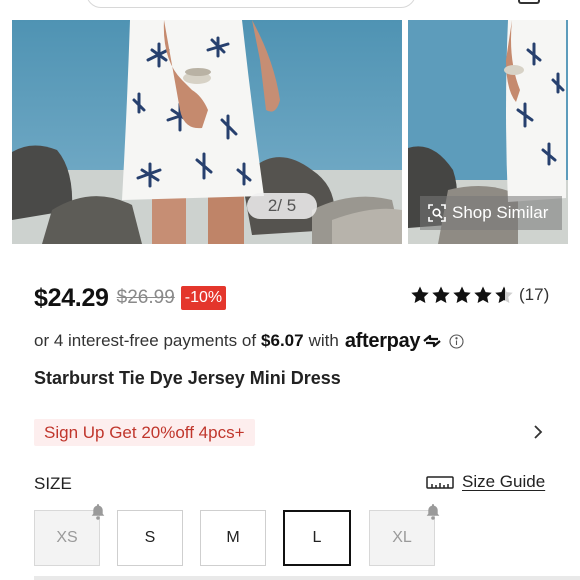 The height and width of the screenshot is (580, 580). I want to click on info-icon, so click(456, 341).